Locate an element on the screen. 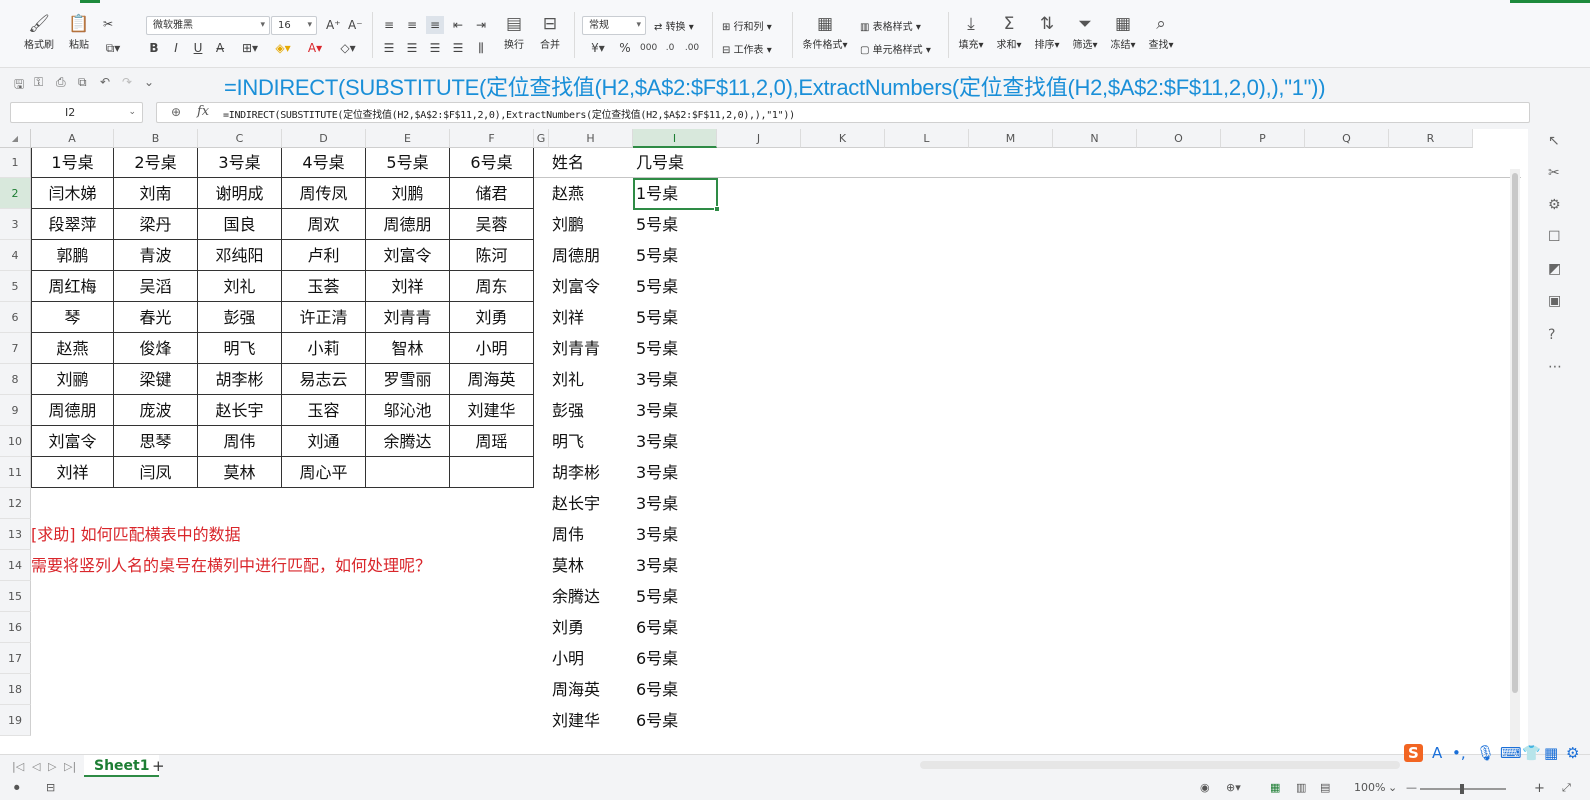  lookup-name-cell: 刘青青 is located at coordinates (591, 348).